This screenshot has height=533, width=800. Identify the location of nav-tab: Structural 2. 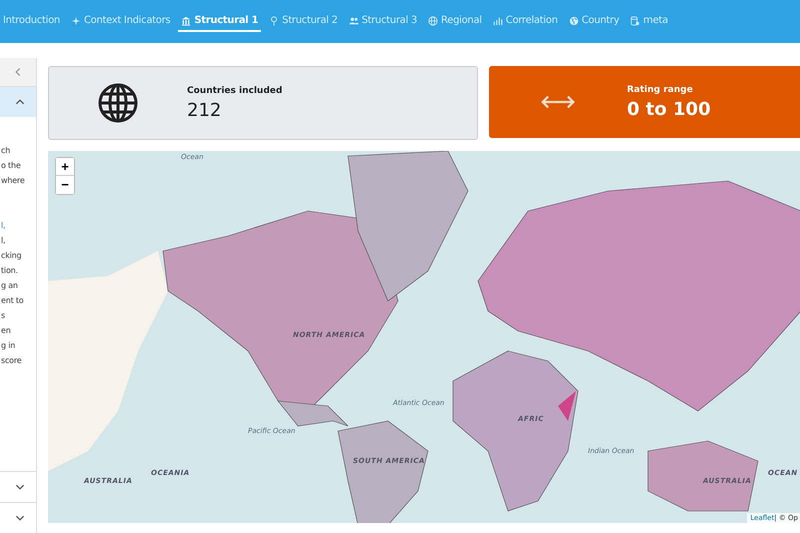
(303, 21).